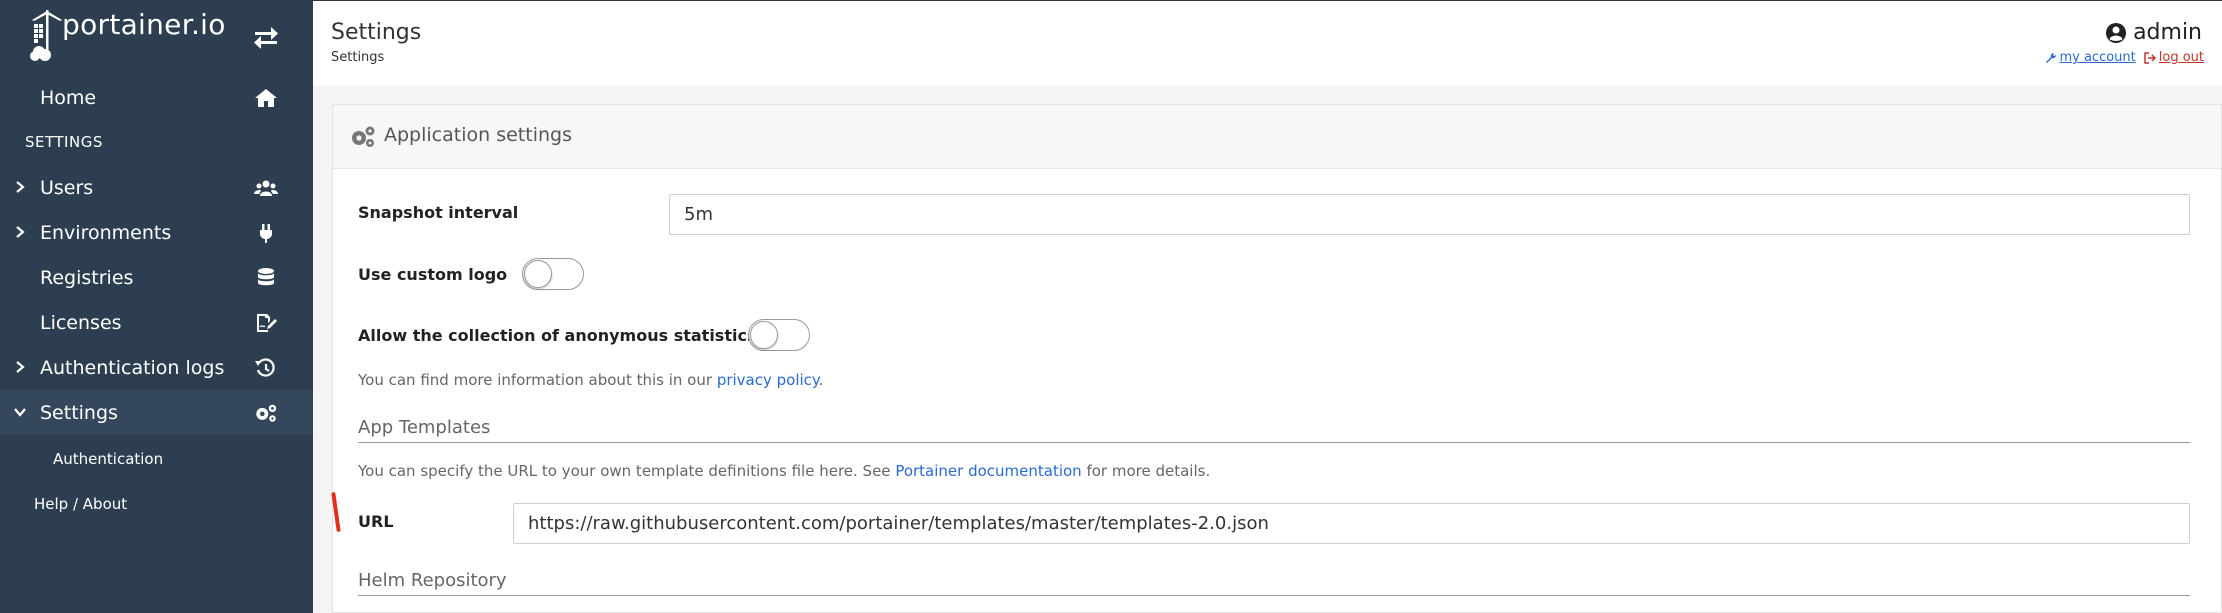  What do you see at coordinates (553, 274) in the screenshot?
I see `custom-logo-toggle` at bounding box center [553, 274].